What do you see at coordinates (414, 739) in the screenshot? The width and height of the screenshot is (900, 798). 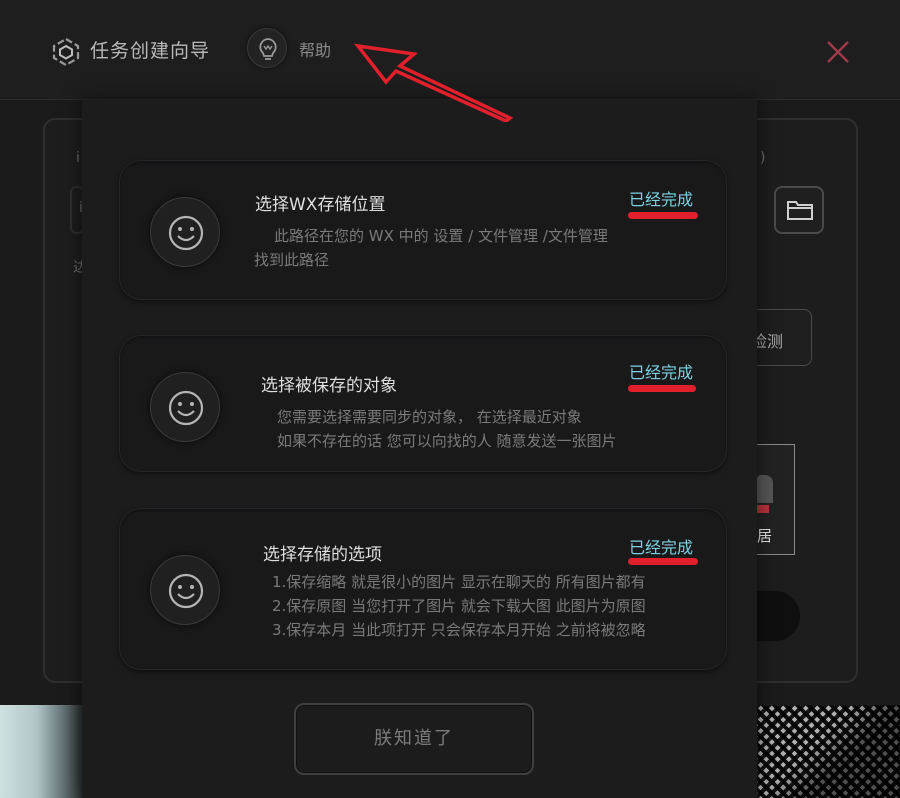 I see `acknowledge-button: 朕知道了` at bounding box center [414, 739].